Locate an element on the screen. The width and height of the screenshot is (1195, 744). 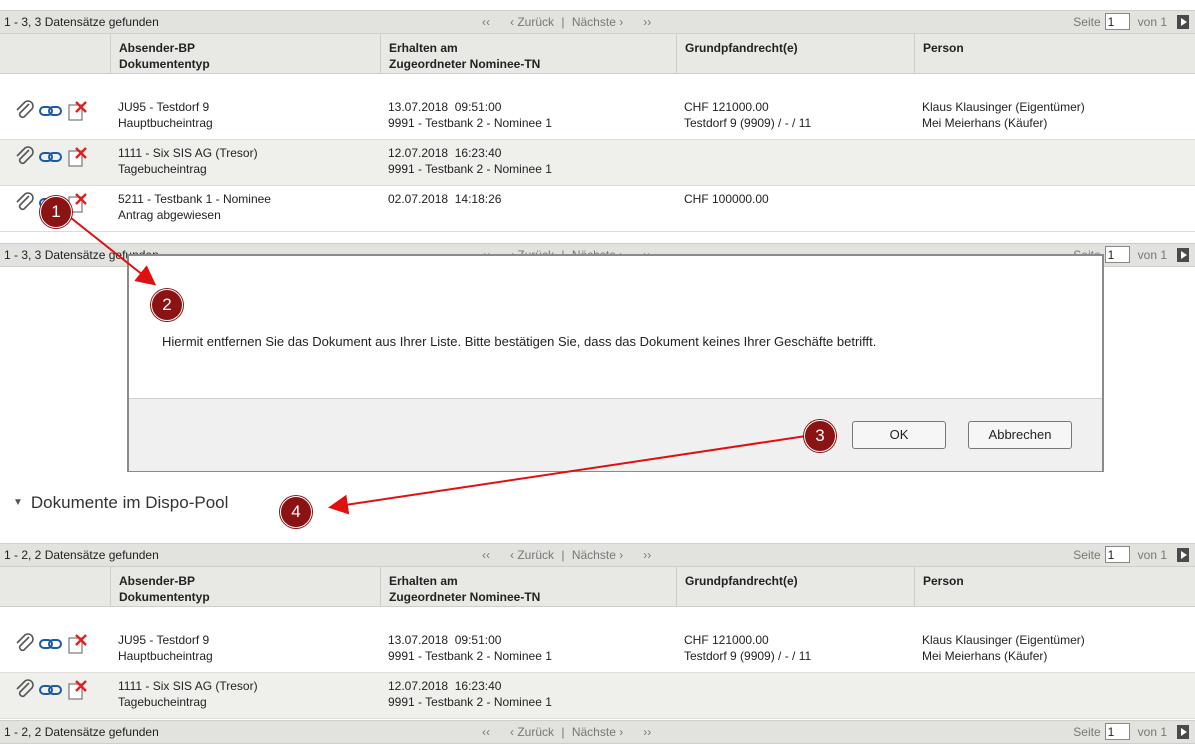
cell-text: Klaus Klausinger (Eigentümer) is located at coordinates (1003, 107).